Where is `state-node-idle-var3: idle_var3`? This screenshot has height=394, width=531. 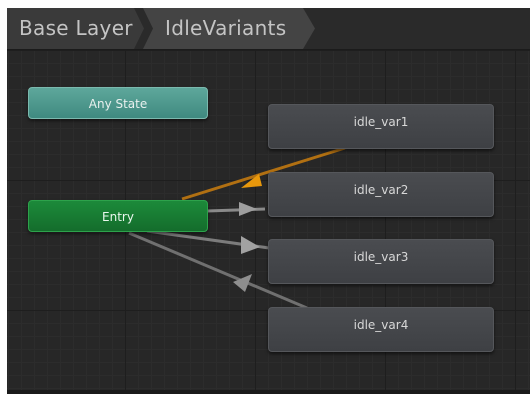 state-node-idle-var3: idle_var3 is located at coordinates (381, 261).